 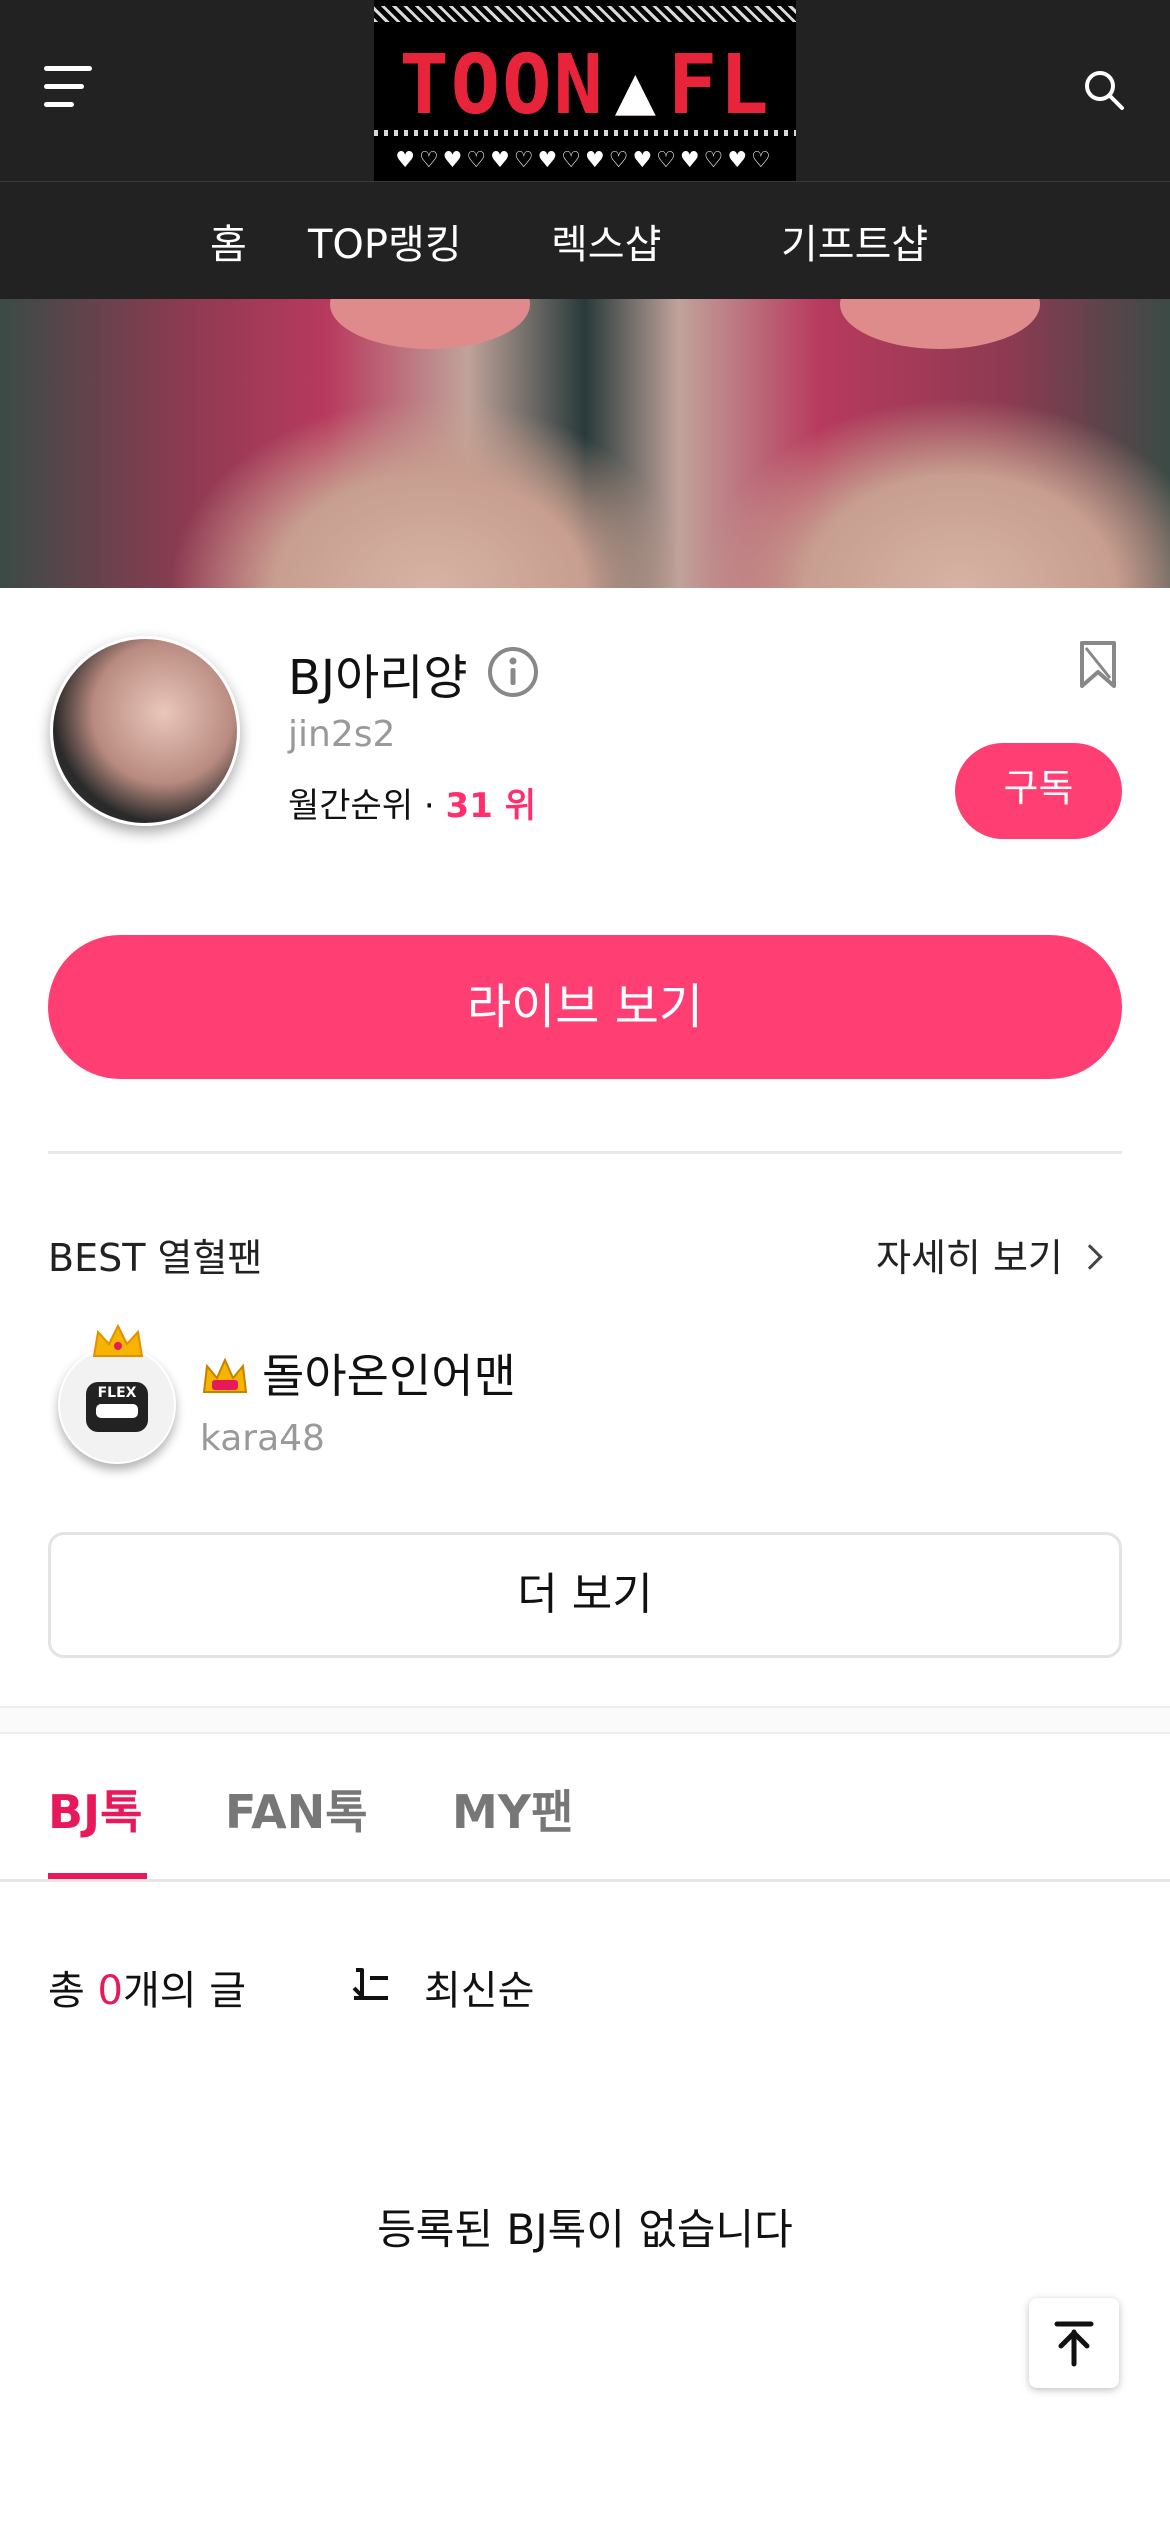 What do you see at coordinates (225, 1376) in the screenshot?
I see `fan-rank-crown-icon` at bounding box center [225, 1376].